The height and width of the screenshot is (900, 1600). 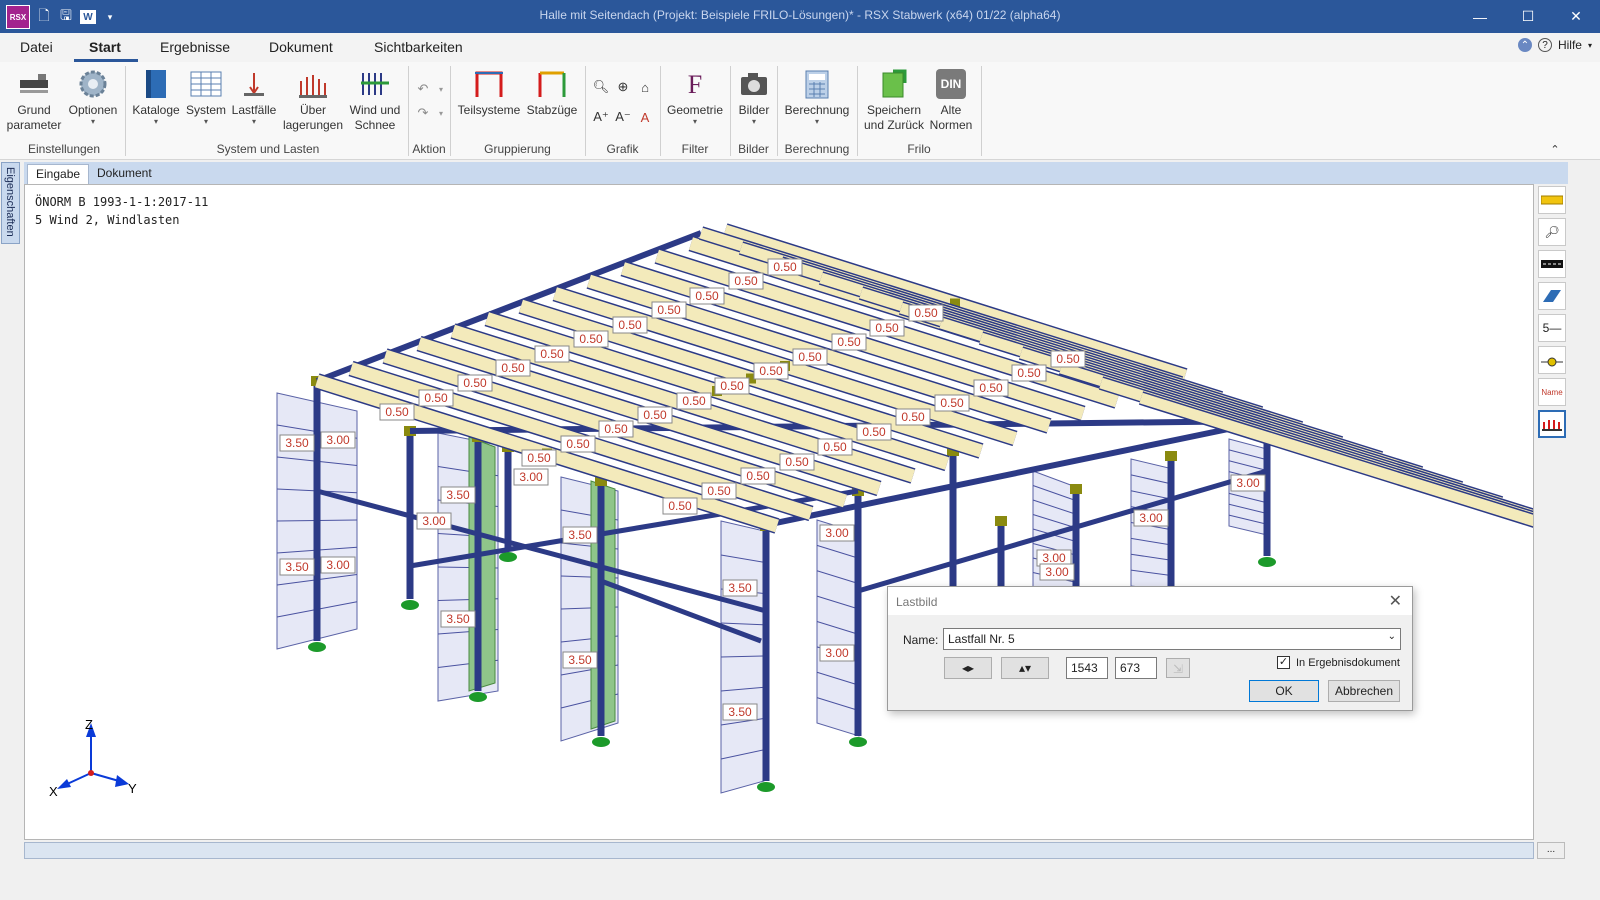 I want to click on node-number-icon, so click(x=1552, y=360).